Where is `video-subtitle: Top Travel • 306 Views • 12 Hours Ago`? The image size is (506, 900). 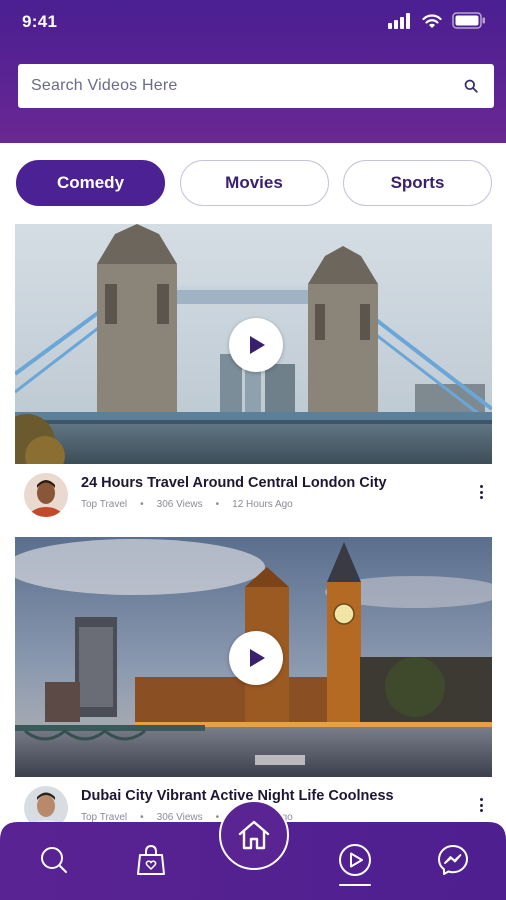 video-subtitle: Top Travel • 306 Views • 12 Hours Ago is located at coordinates (187, 504).